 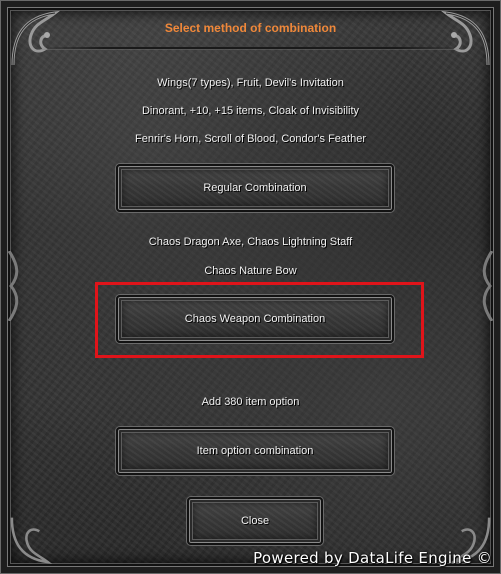 I want to click on bottom-left-ornament-icon, so click(x=31, y=541).